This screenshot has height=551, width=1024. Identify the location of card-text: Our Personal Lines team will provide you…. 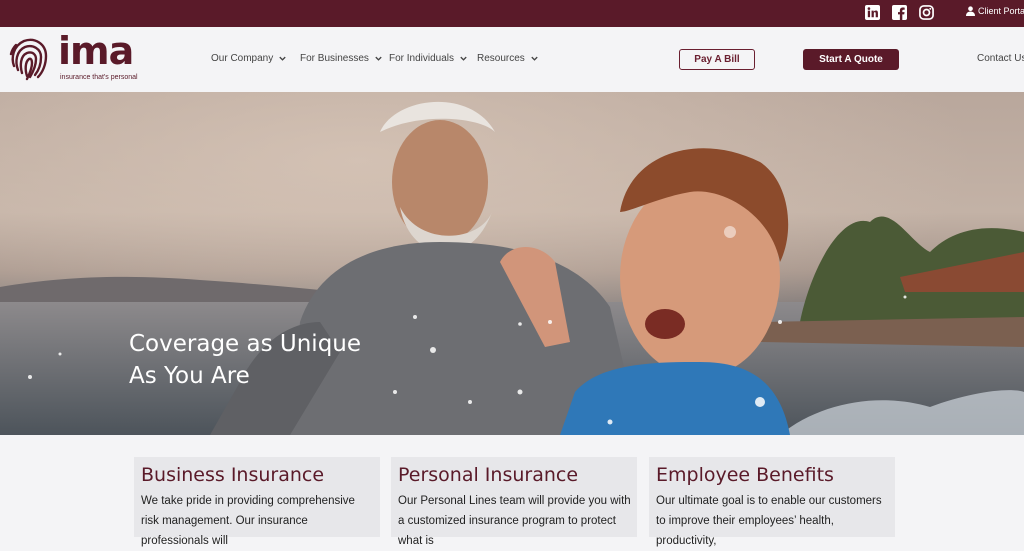
(514, 521).